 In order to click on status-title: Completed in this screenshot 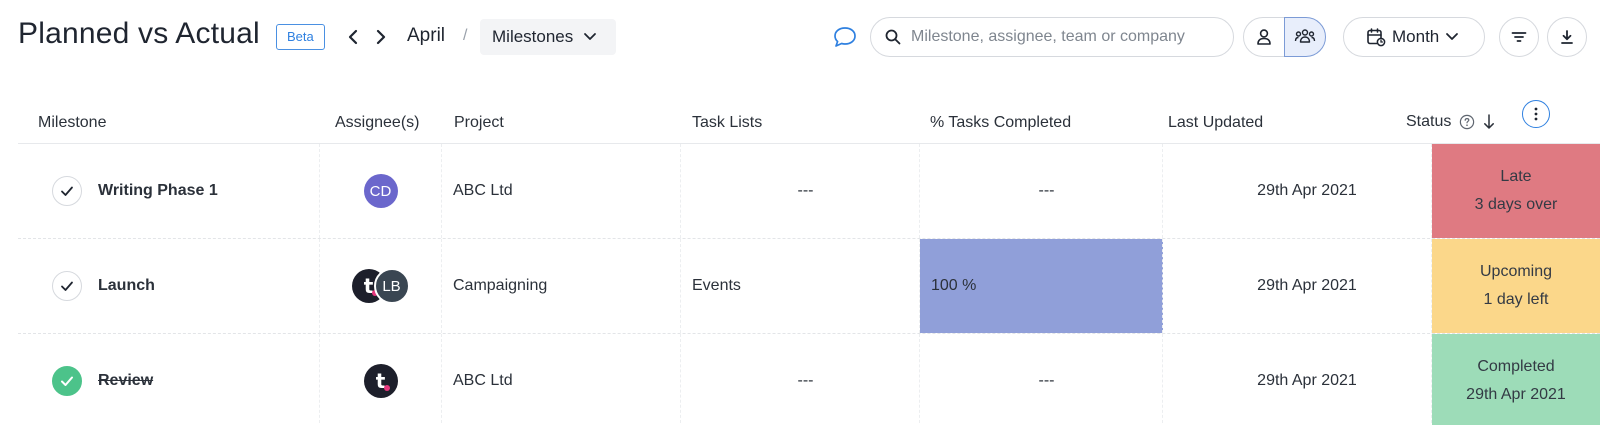, I will do `click(1516, 366)`.